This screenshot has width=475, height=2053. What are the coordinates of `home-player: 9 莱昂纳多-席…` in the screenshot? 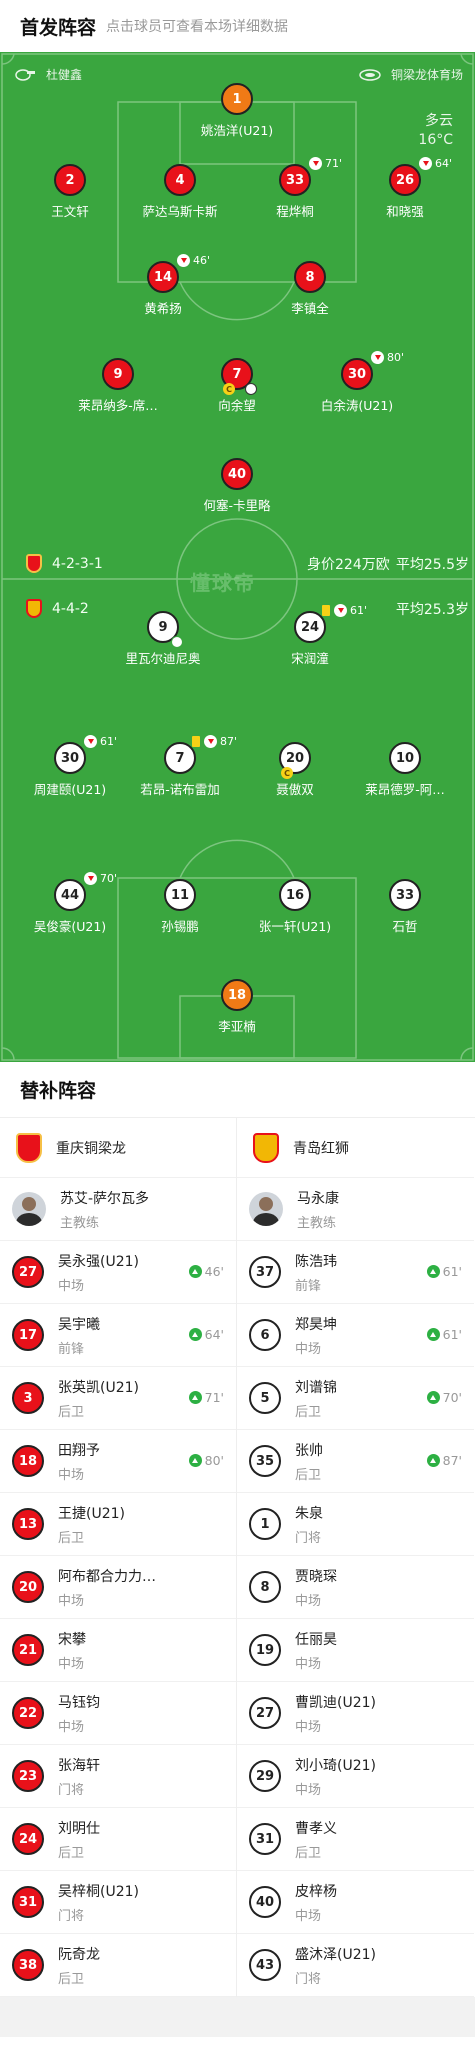 It's located at (118, 386).